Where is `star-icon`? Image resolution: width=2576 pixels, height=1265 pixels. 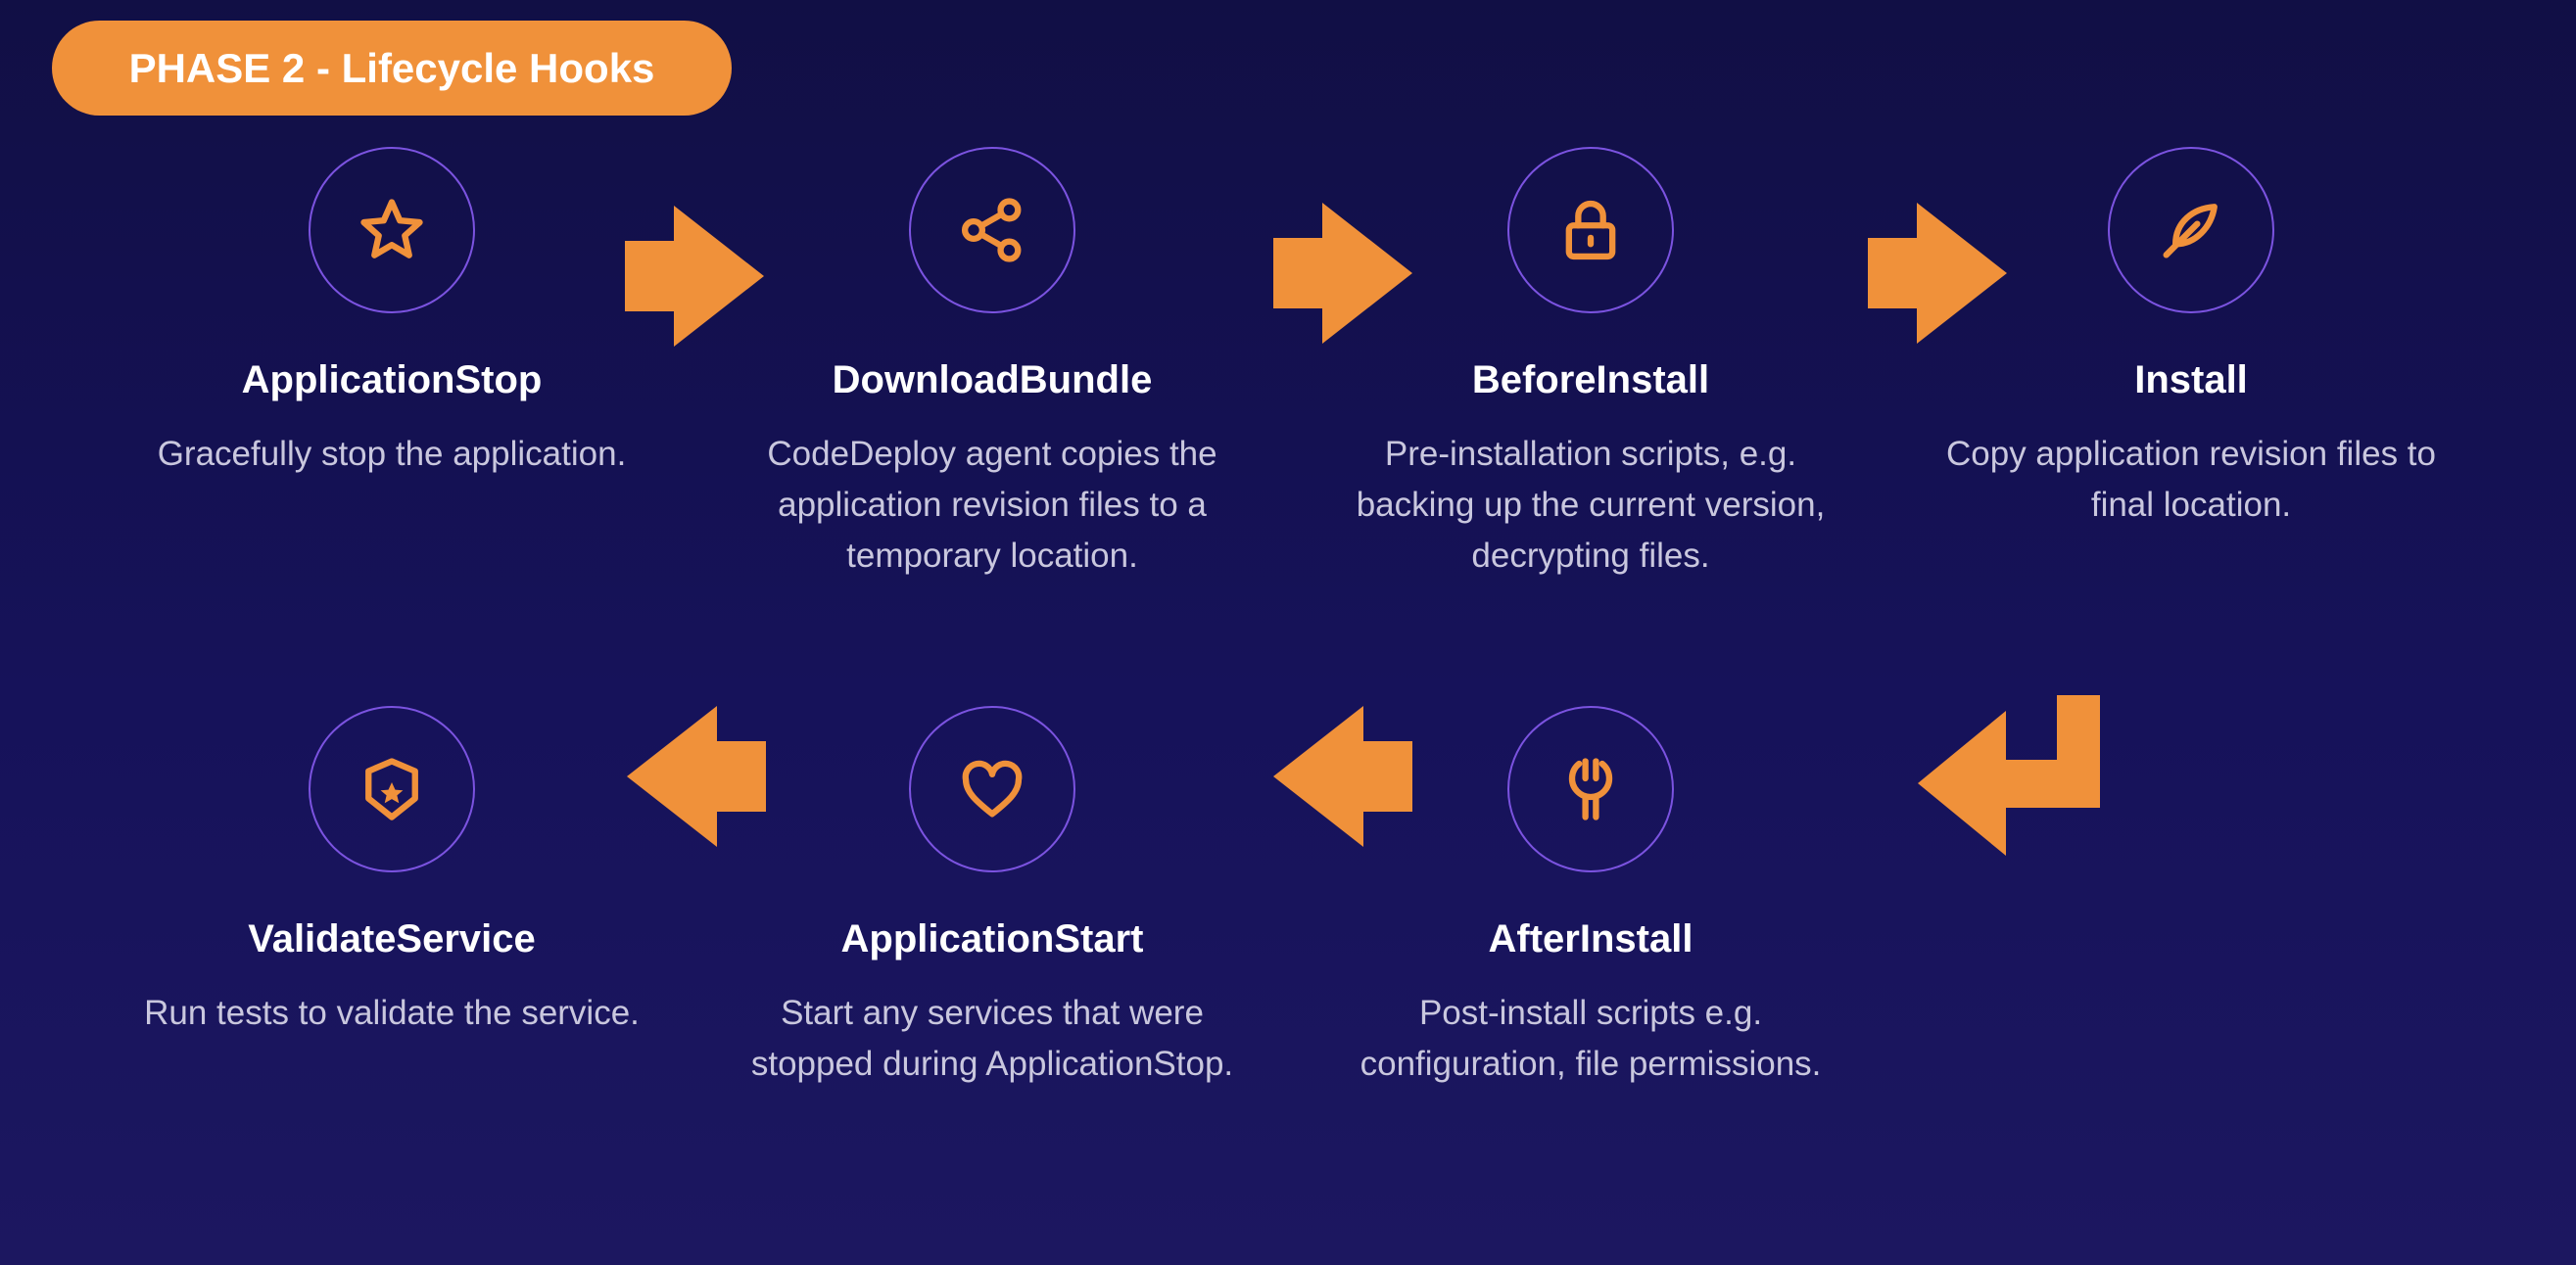
star-icon is located at coordinates (392, 229).